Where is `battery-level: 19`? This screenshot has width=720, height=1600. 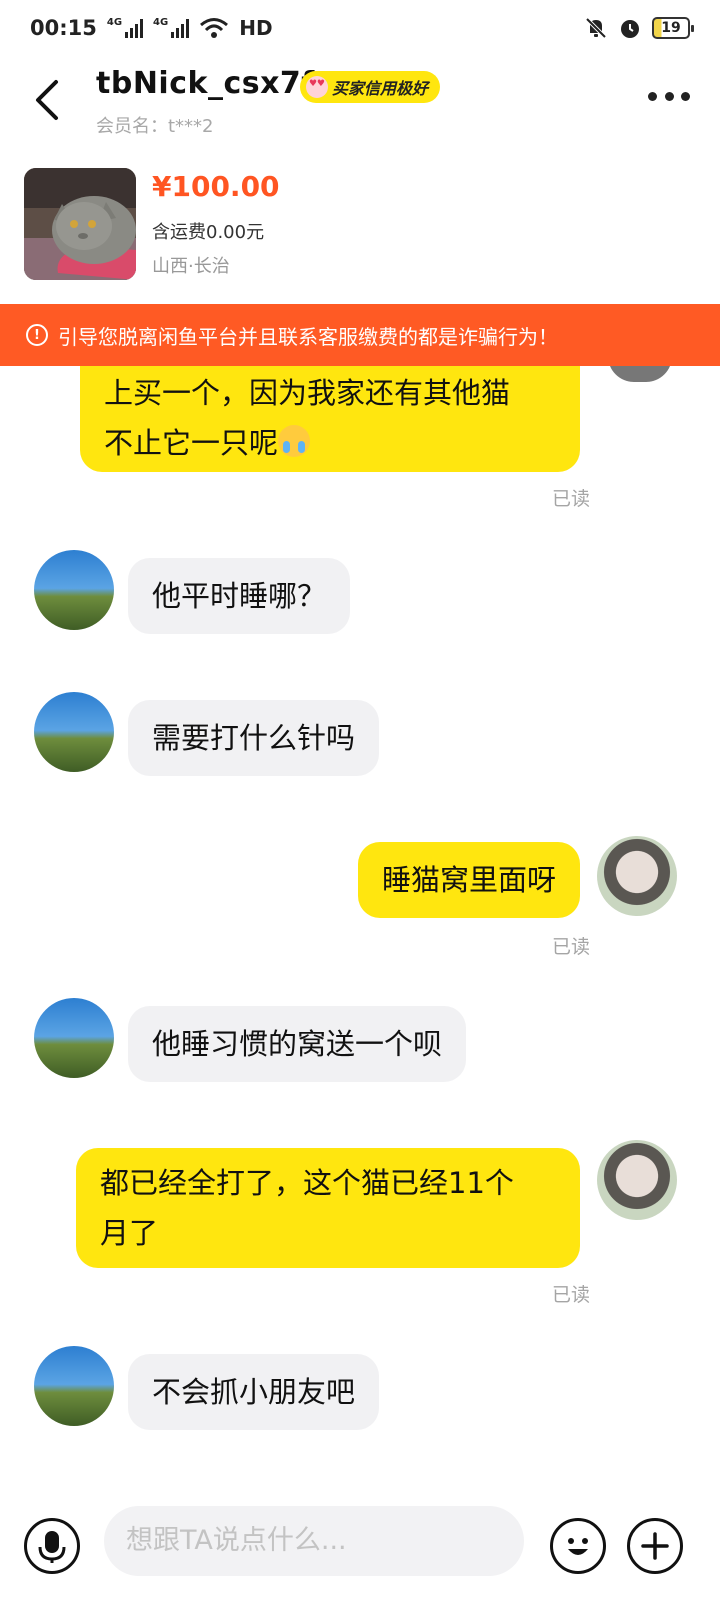 battery-level: 19 is located at coordinates (671, 28).